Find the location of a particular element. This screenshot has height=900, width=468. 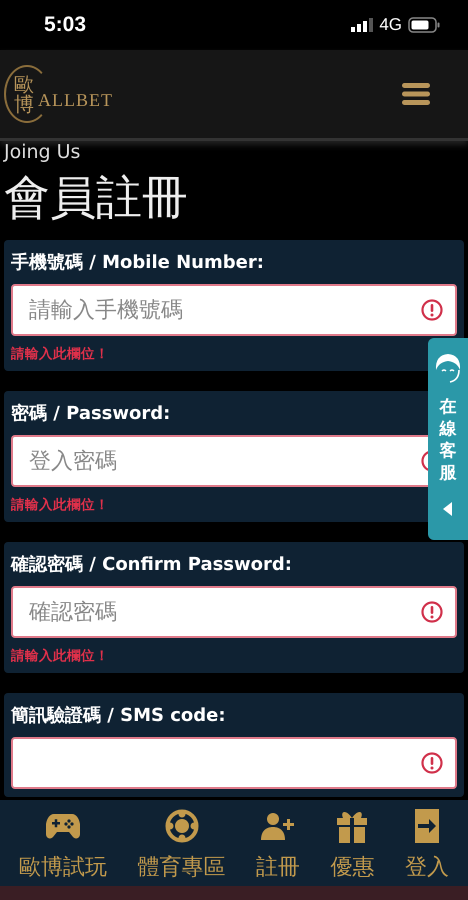

gift-icon is located at coordinates (352, 826).